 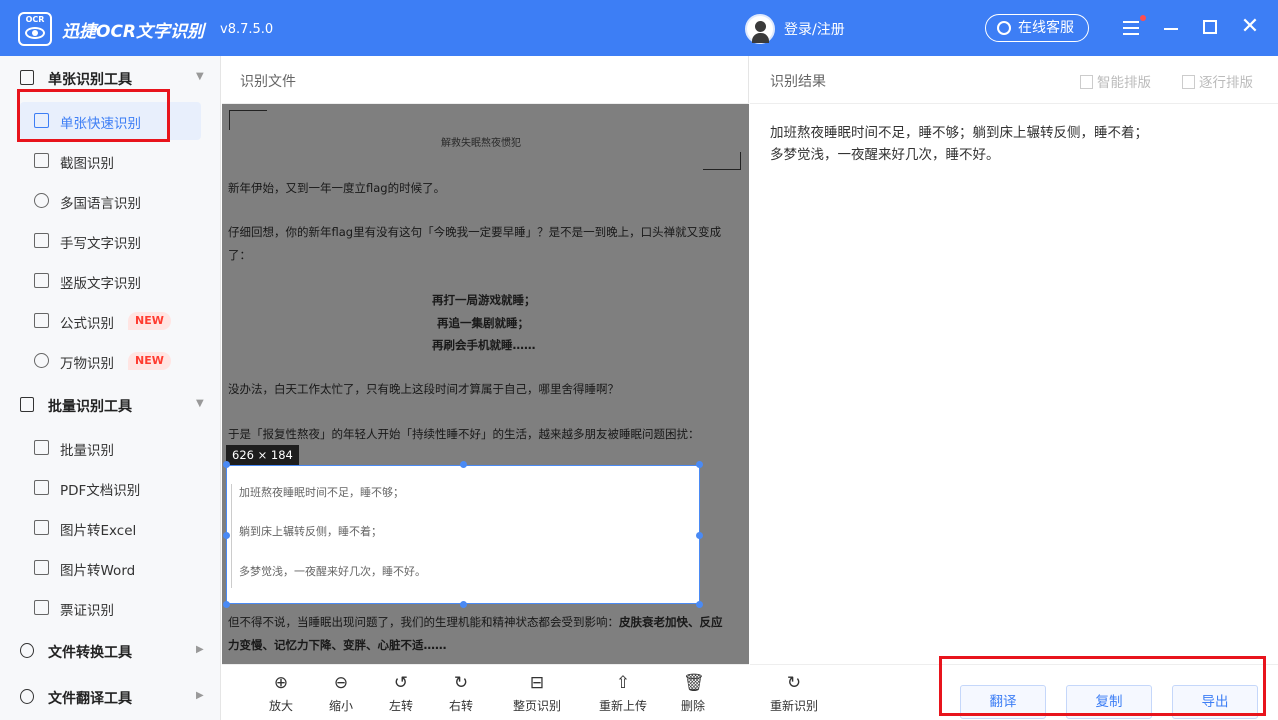 I want to click on section-translate-tools: 文件翻译工具 ▶, so click(x=110, y=697).